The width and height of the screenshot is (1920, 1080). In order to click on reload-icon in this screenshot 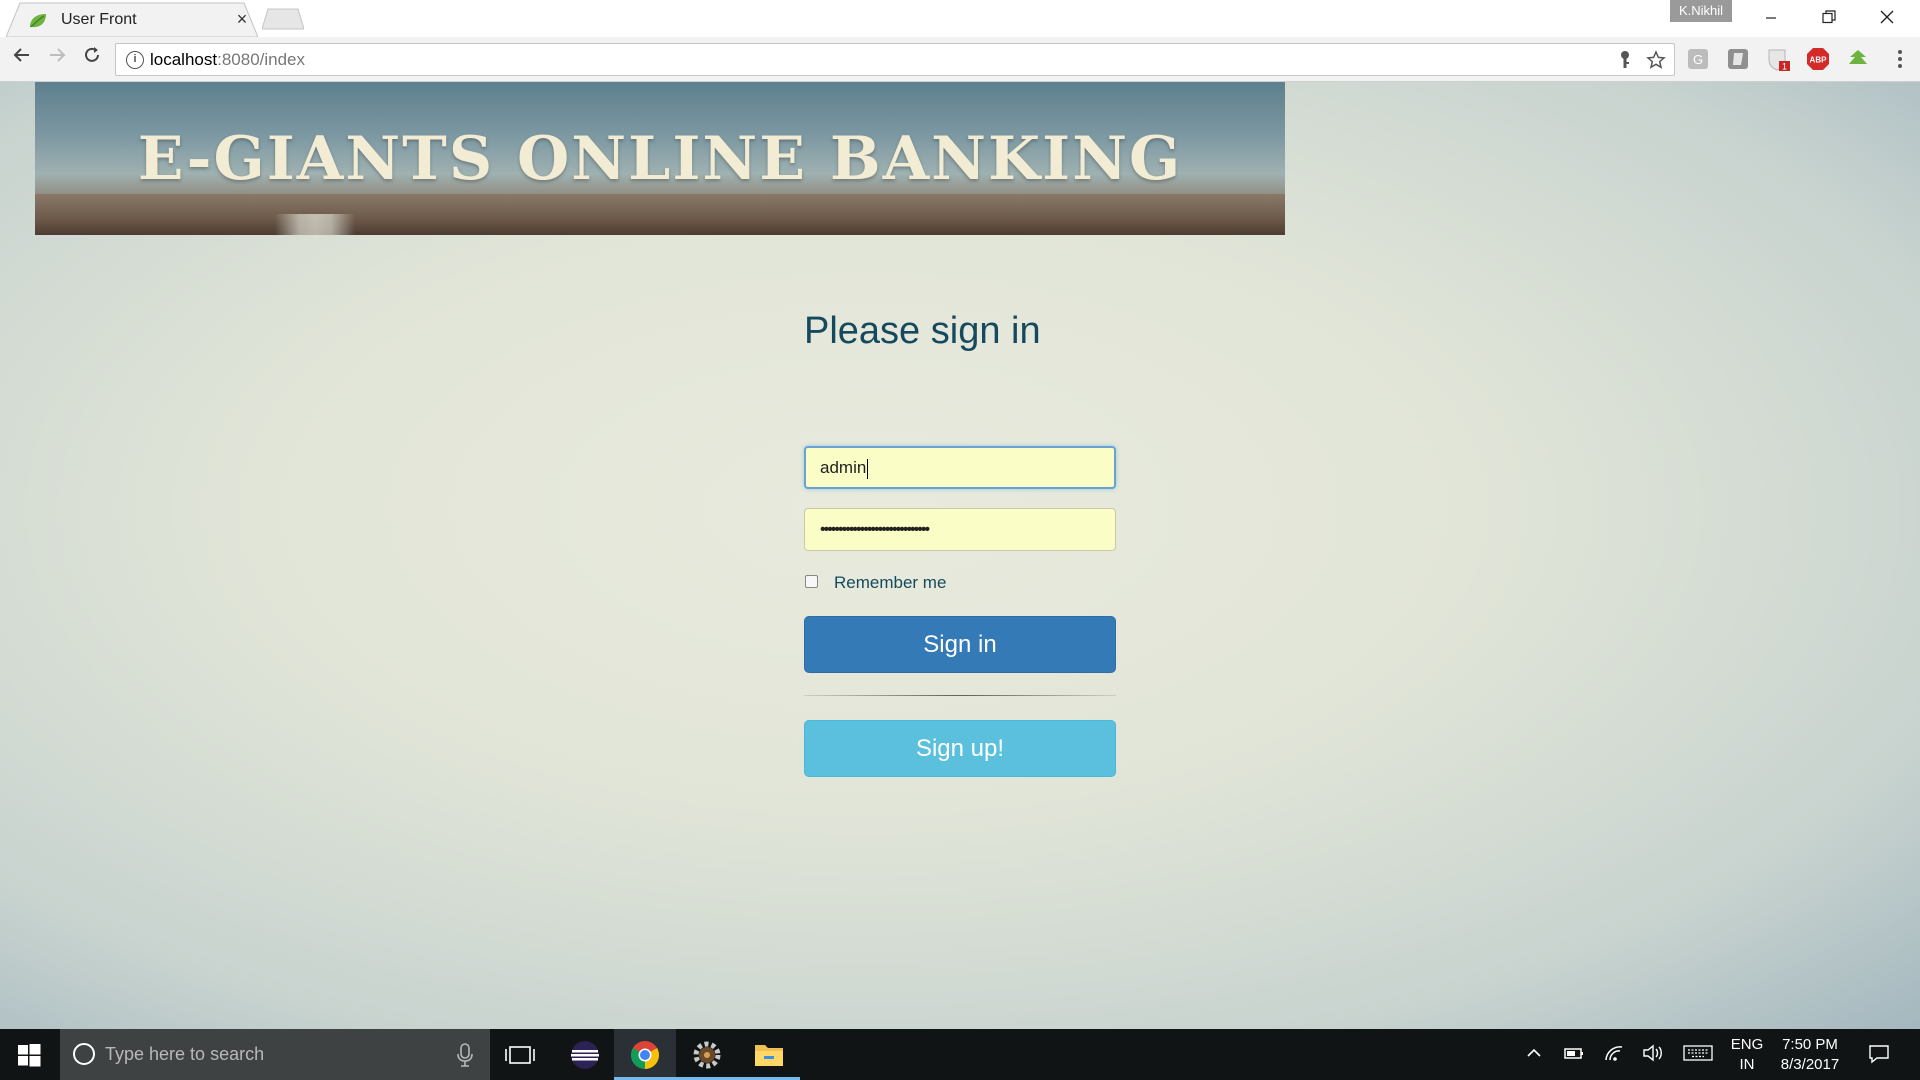, I will do `click(92, 59)`.